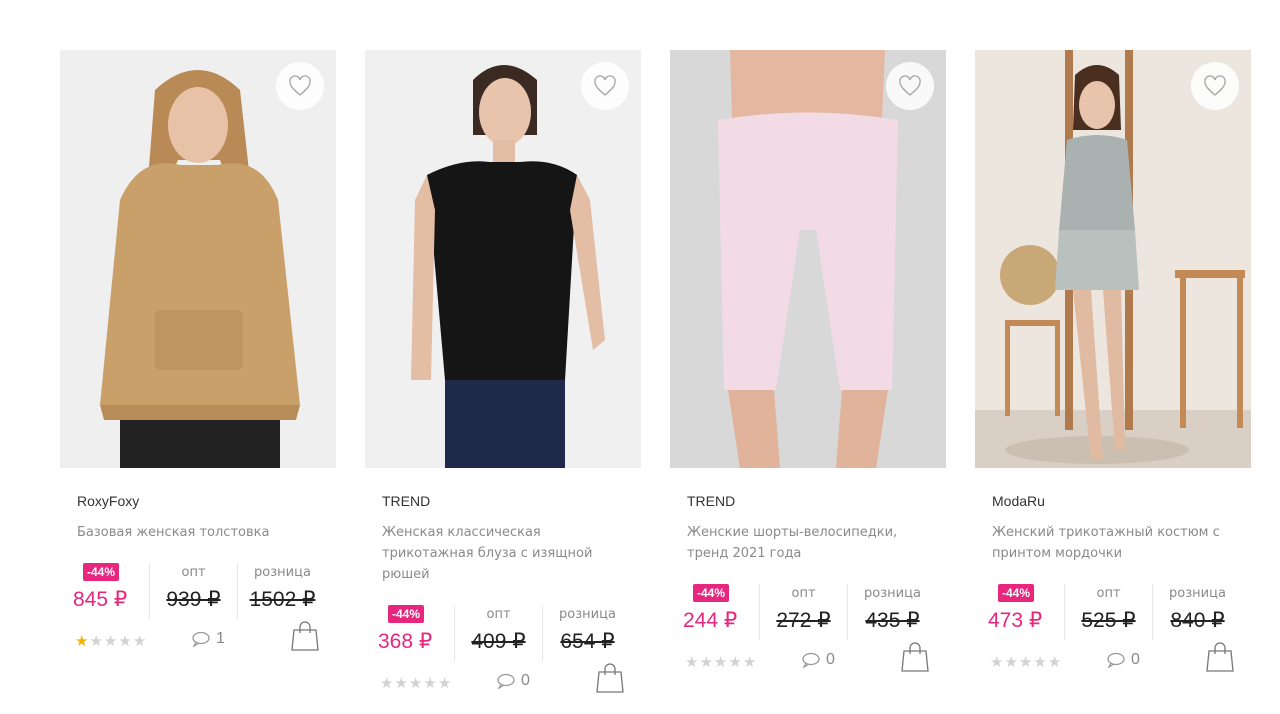 The height and width of the screenshot is (714, 1280). What do you see at coordinates (282, 591) in the screenshot?
I see `retail-price-column: розница 1502 ₽` at bounding box center [282, 591].